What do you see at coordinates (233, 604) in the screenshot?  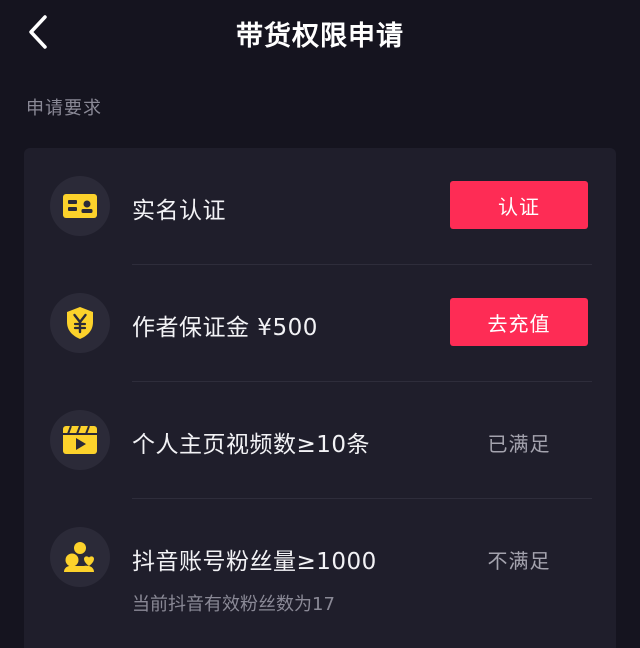 I see `current-fans-note: 当前抖音有效粉丝数为17` at bounding box center [233, 604].